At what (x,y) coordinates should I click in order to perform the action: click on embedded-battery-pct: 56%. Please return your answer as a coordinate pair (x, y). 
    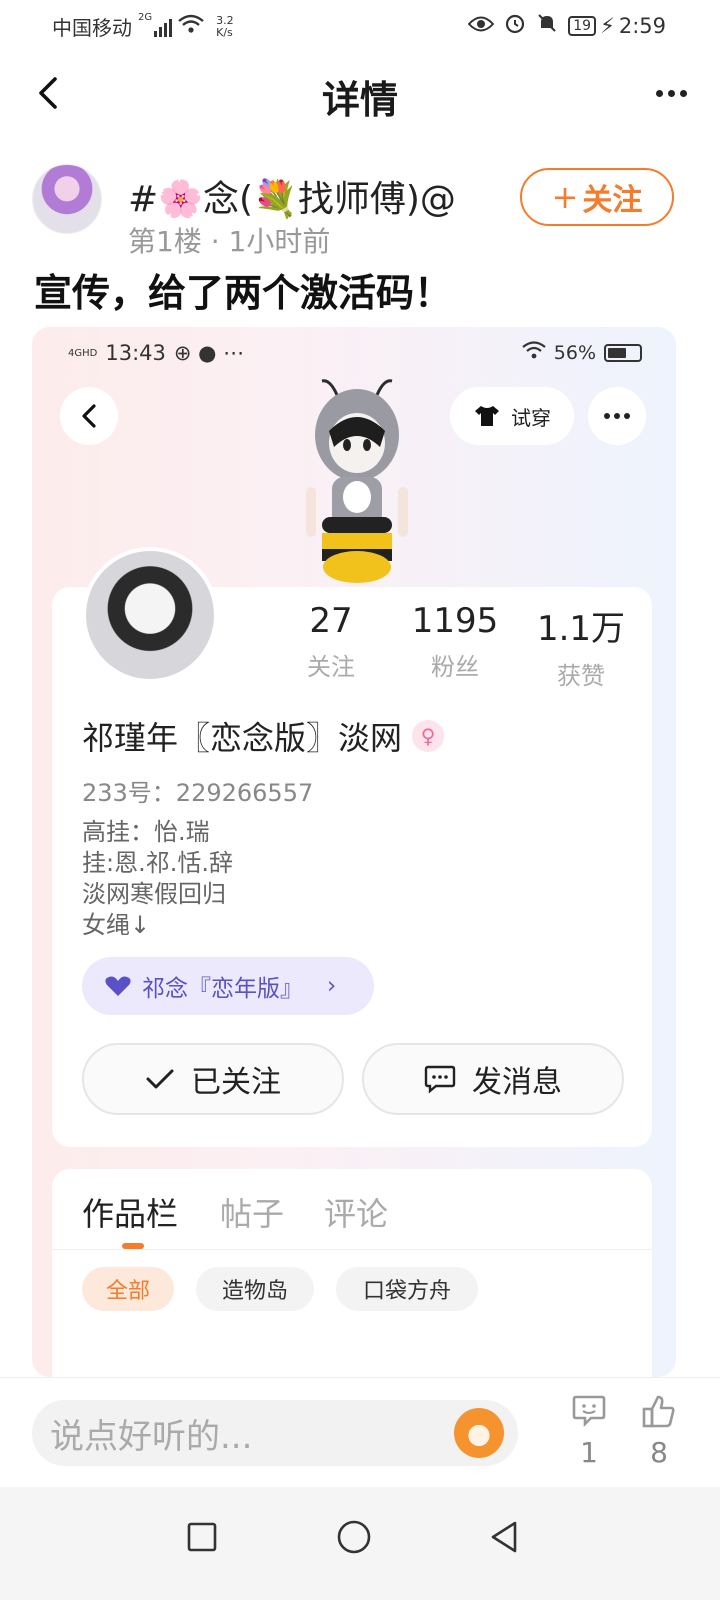
    Looking at the image, I should click on (574, 352).